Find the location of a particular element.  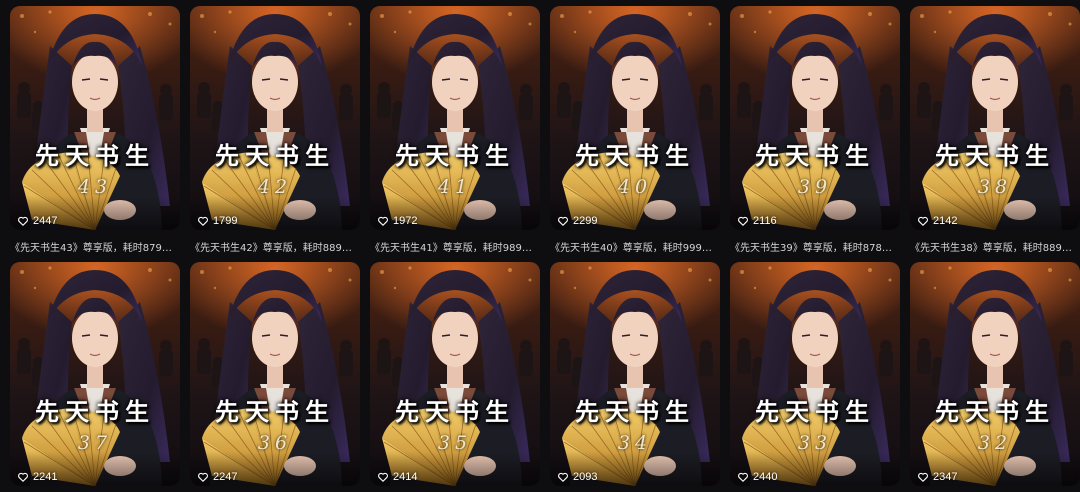

video-card: 先天书生 34 2093 is located at coordinates (635, 374).